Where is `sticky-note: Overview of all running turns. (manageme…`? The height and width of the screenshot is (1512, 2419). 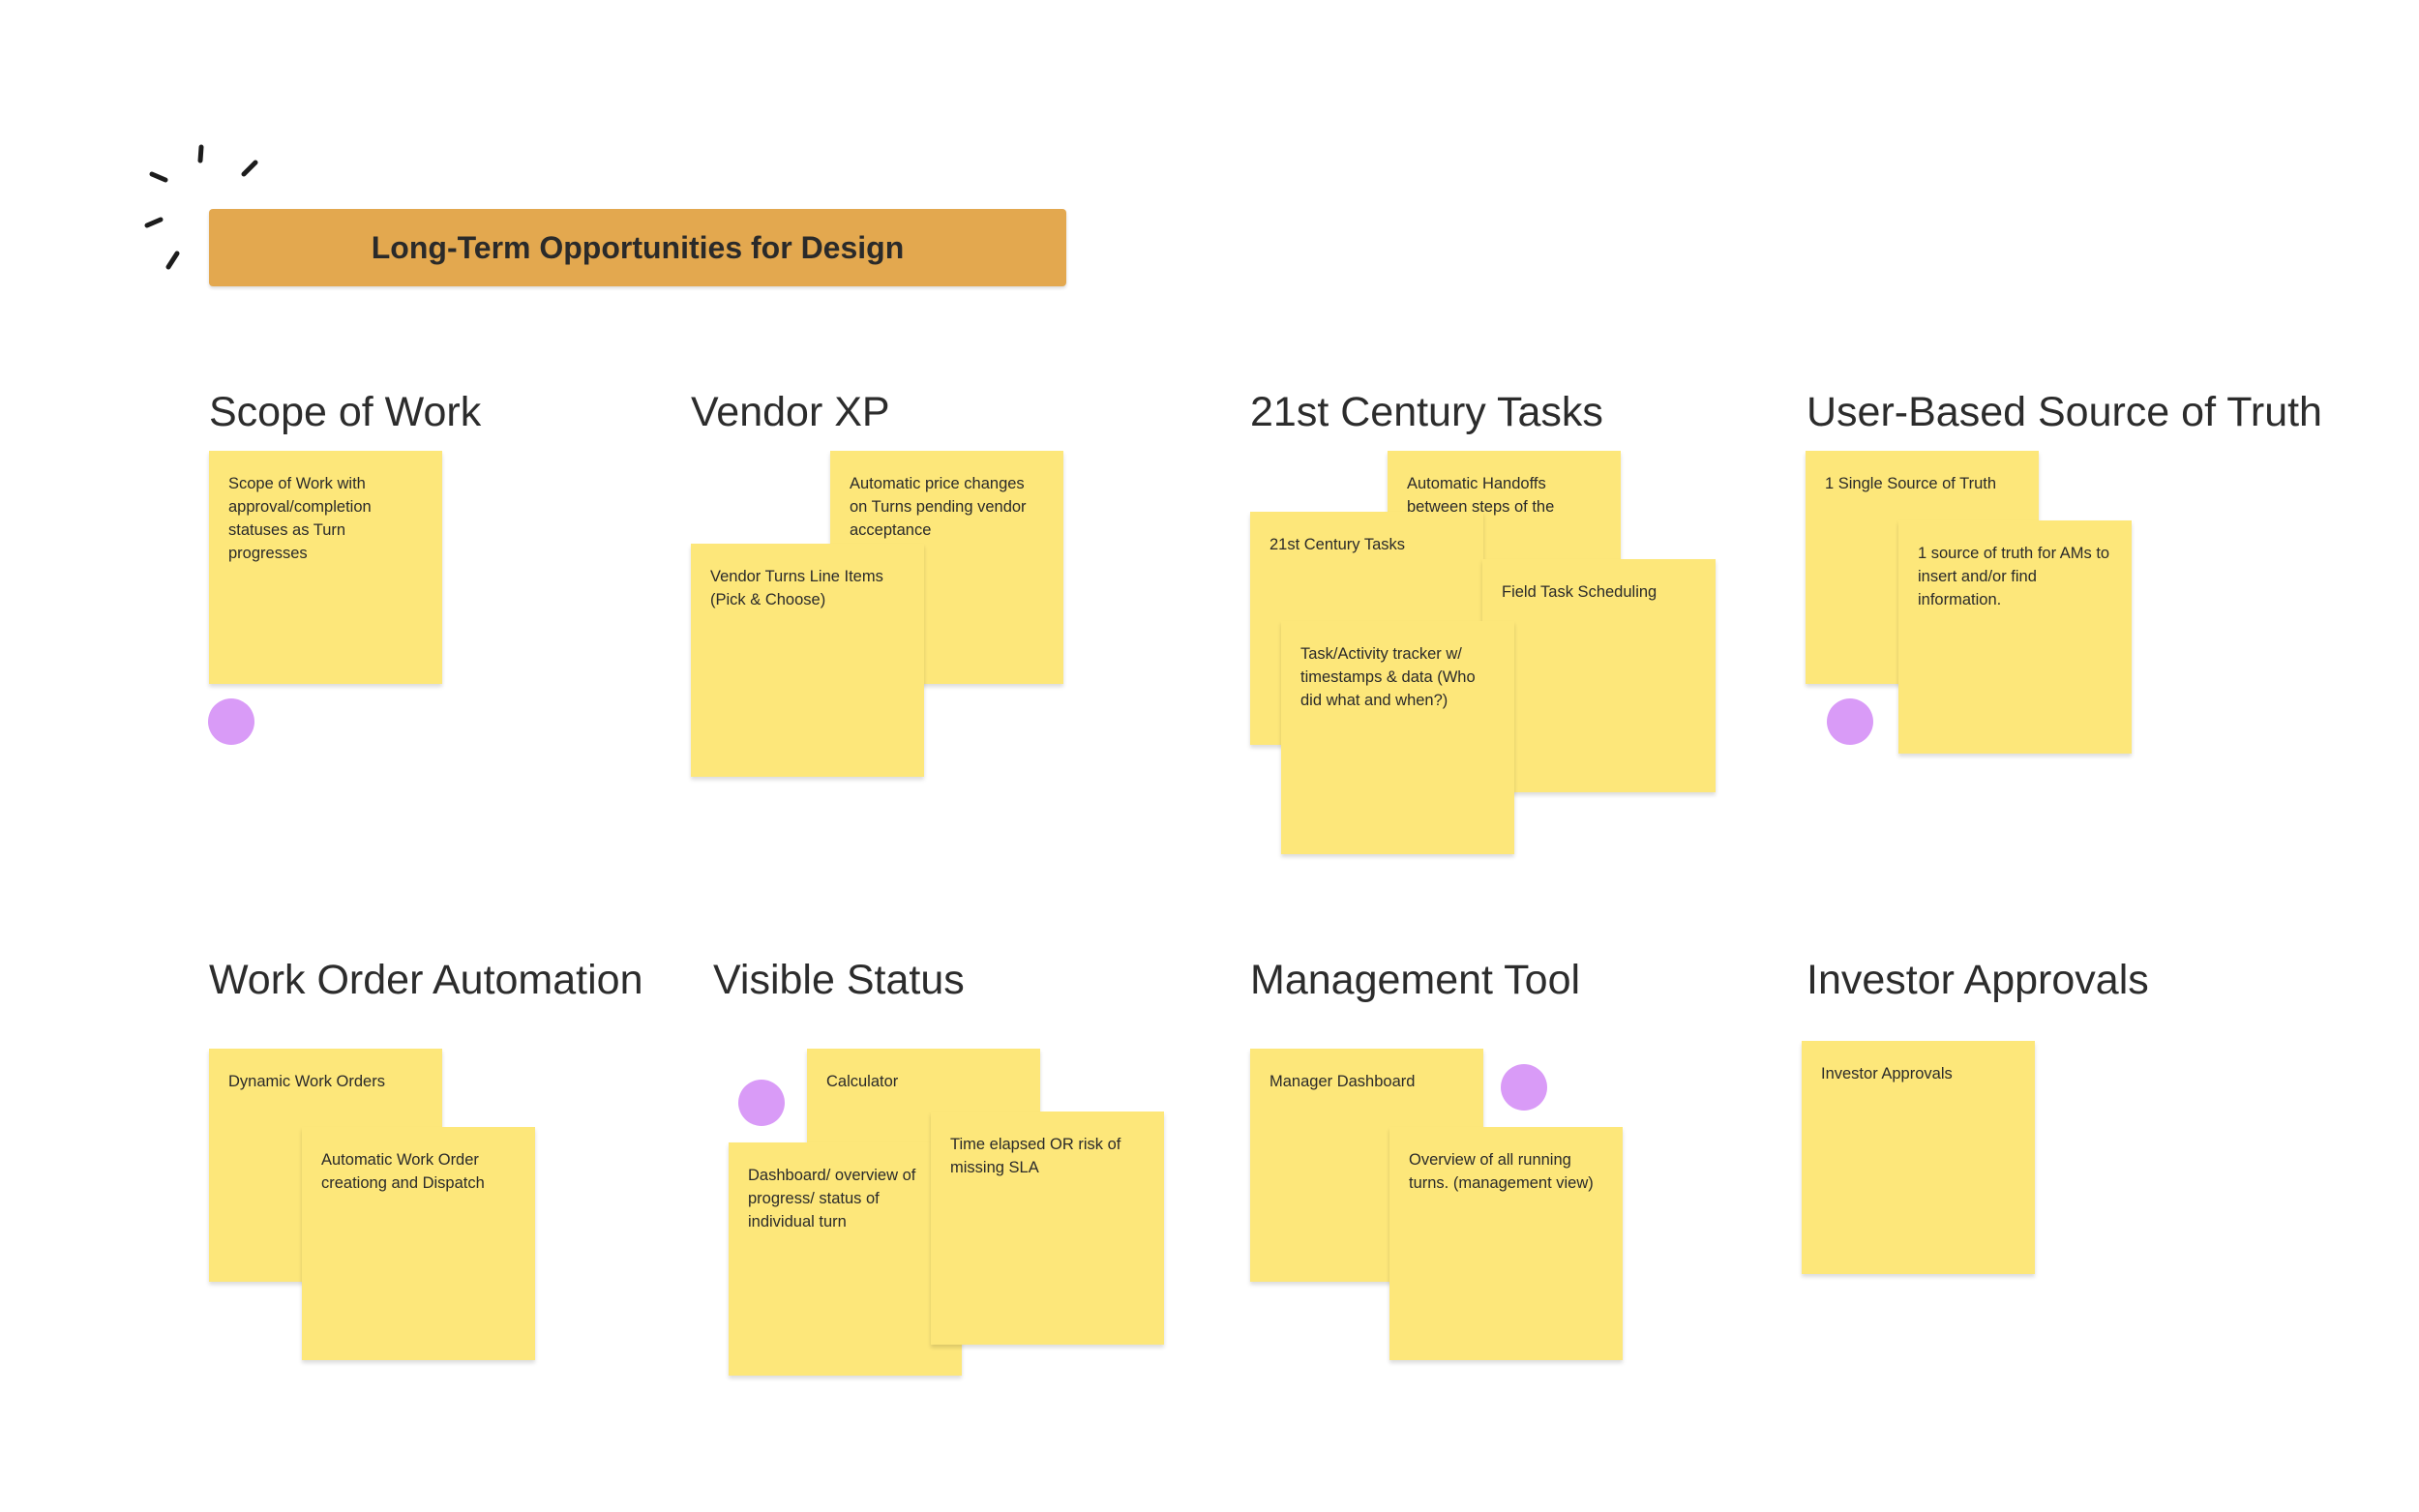 sticky-note: Overview of all running turns. (manageme… is located at coordinates (1506, 1244).